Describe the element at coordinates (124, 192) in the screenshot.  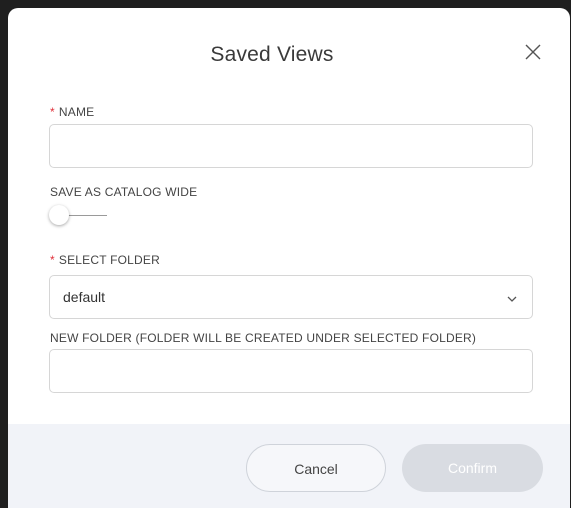
I see `catalog-wide-label: SAVE AS CATALOG WIDE` at that location.